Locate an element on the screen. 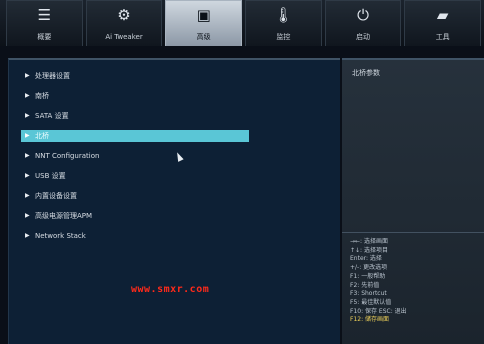 Image resolution: width=484 pixels, height=344 pixels. menu-item-southbridge: ▶ 南桥 is located at coordinates (37, 96).